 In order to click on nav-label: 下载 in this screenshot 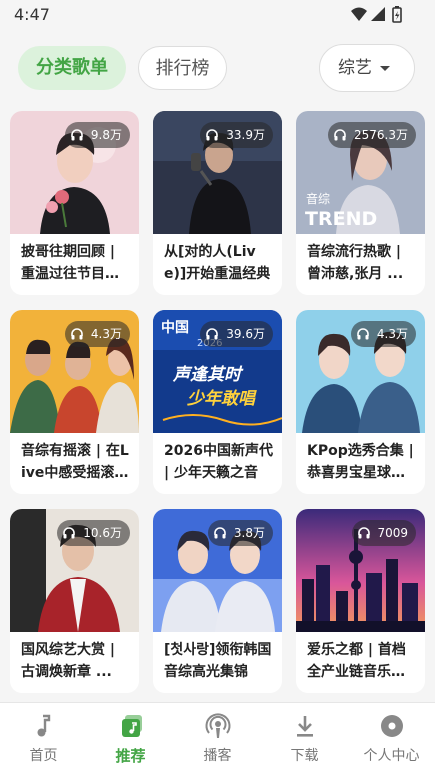, I will do `click(304, 756)`.